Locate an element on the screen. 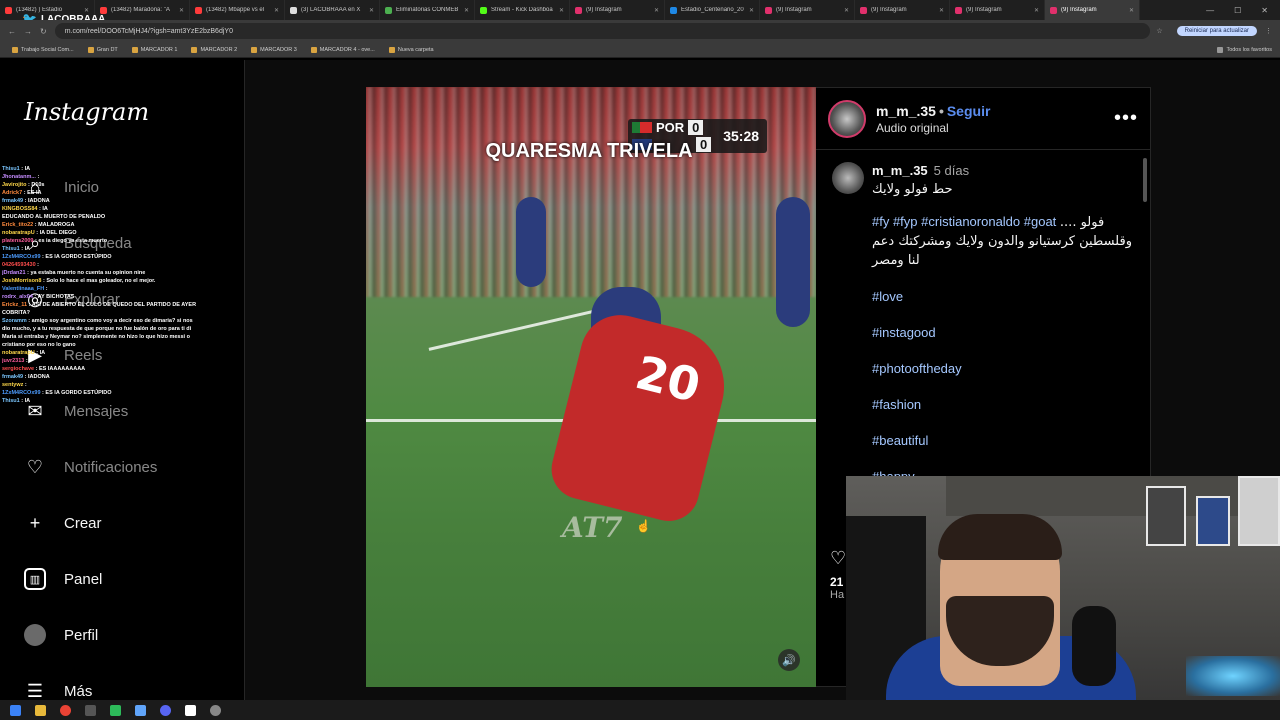 The width and height of the screenshot is (1280, 720). comments-scrollbar is located at coordinates (1145, 180).